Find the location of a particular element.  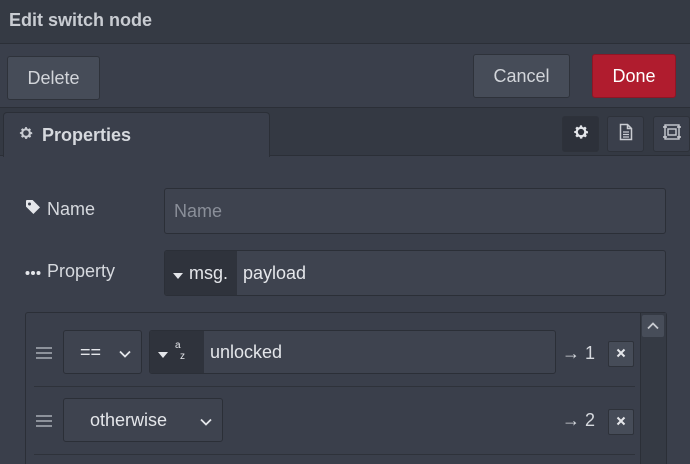

rule-operator: otherwise is located at coordinates (129, 419).